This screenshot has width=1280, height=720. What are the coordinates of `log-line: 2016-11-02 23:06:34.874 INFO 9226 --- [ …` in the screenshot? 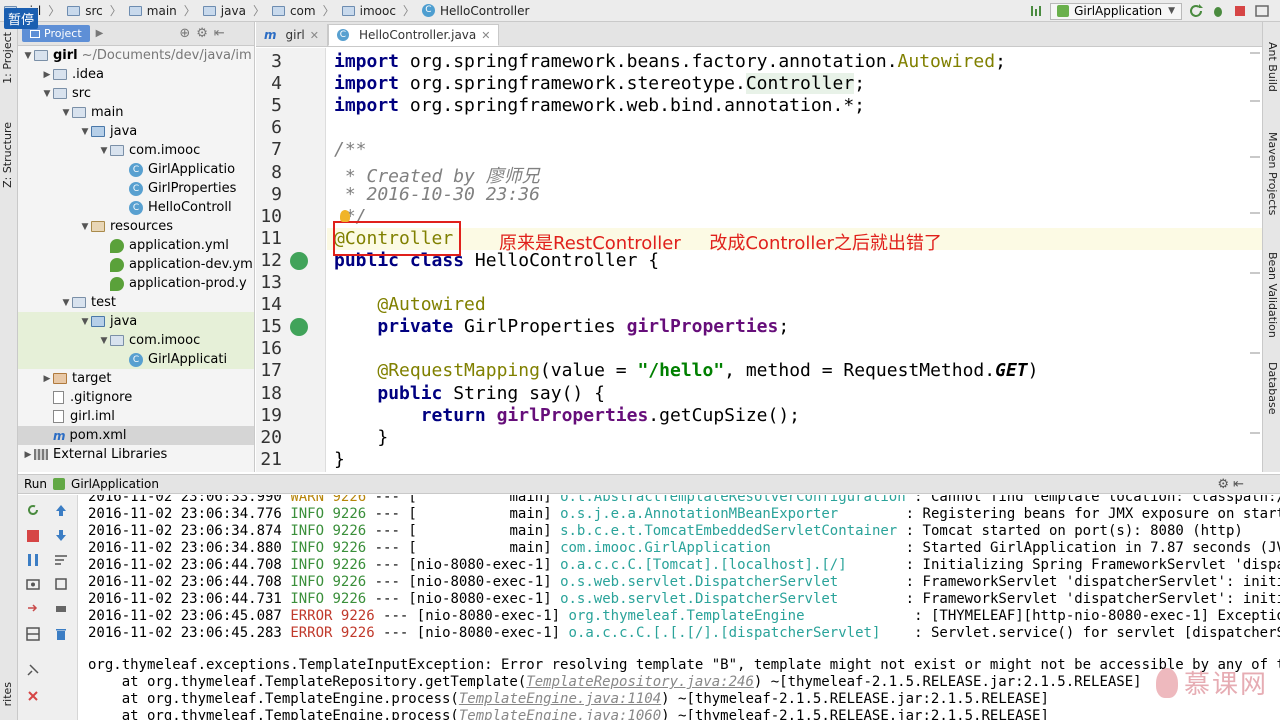 It's located at (665, 531).